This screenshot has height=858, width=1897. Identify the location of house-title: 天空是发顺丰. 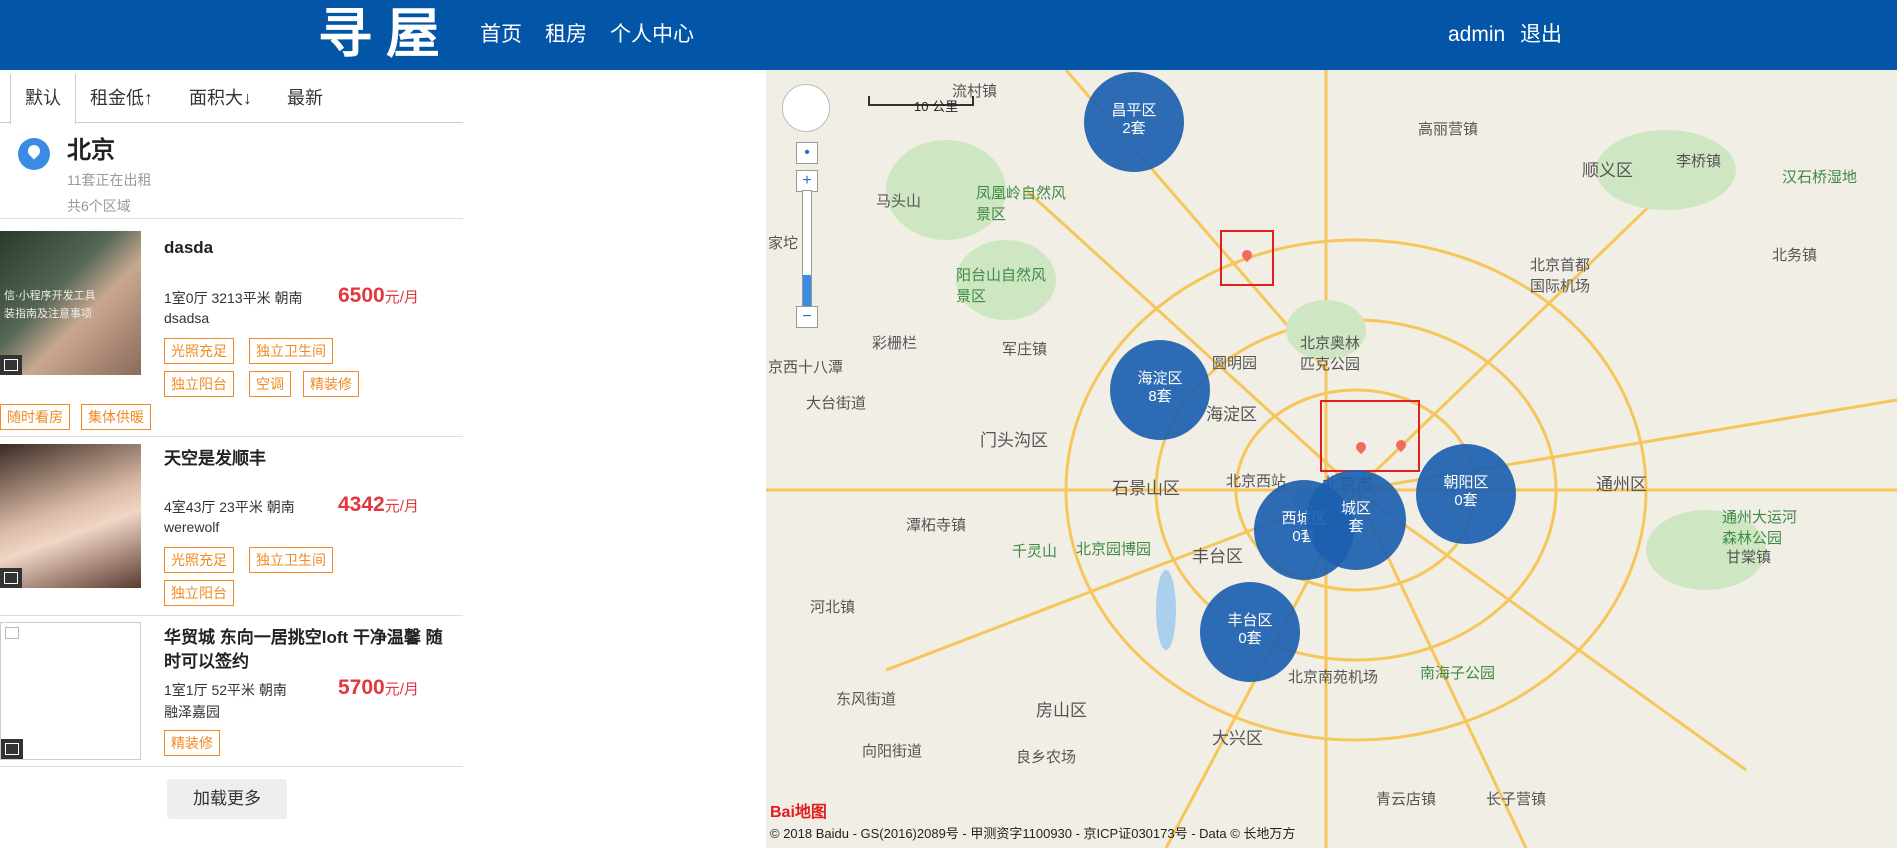
(309, 459).